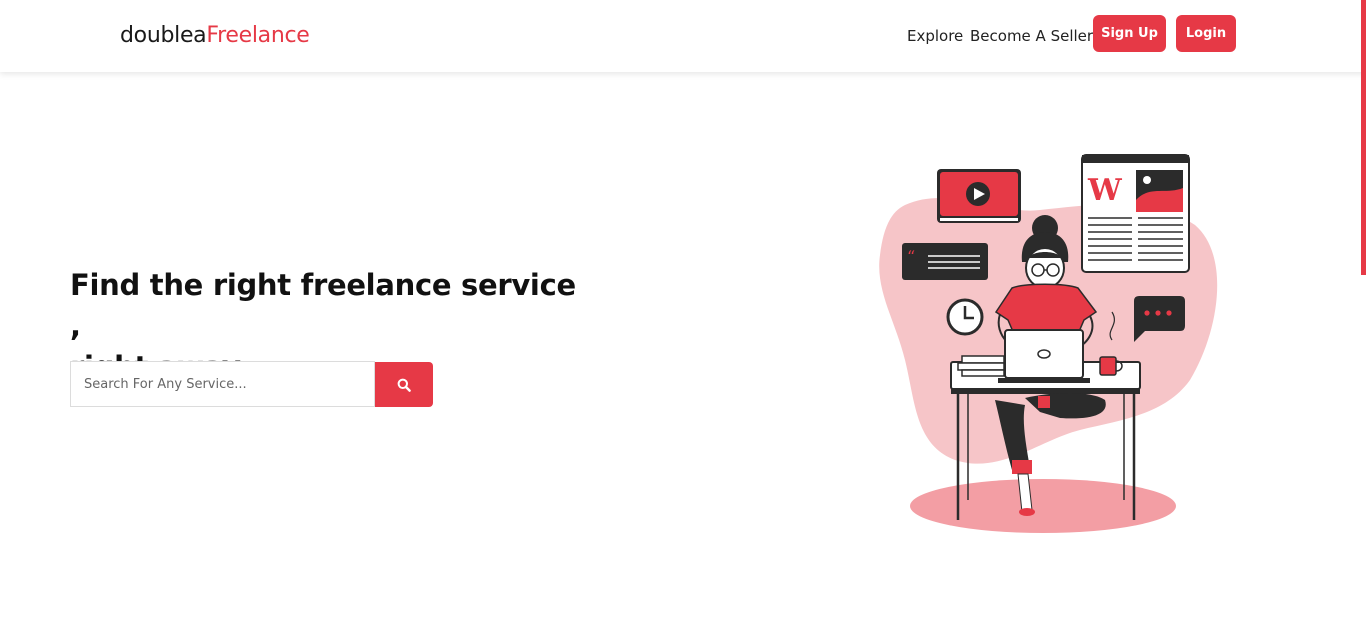 The height and width of the screenshot is (637, 1366). I want to click on site-logo: doubleaFreelance, so click(215, 36).